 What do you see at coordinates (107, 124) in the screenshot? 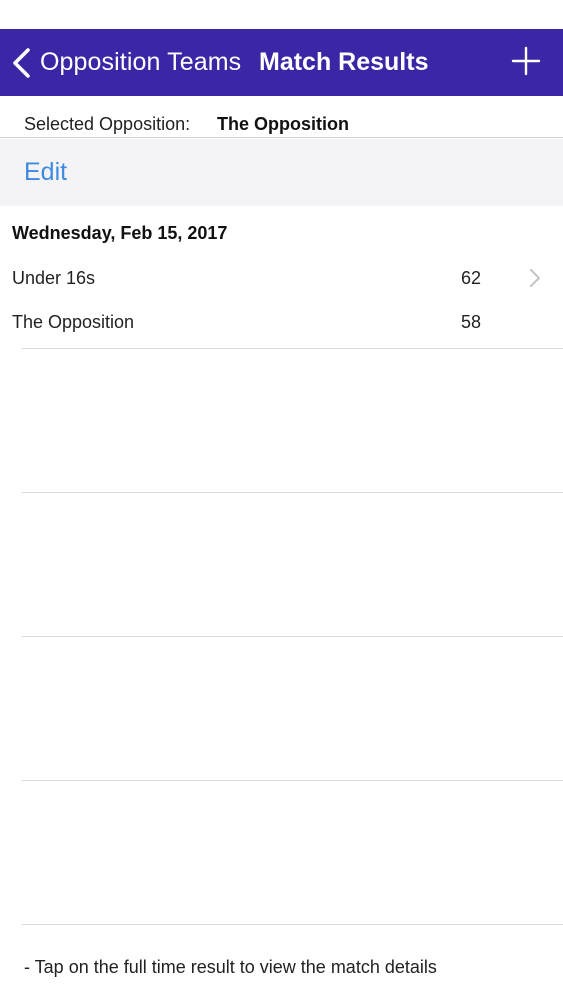
I see `selected-opposition-label: Selected Opposition:` at bounding box center [107, 124].